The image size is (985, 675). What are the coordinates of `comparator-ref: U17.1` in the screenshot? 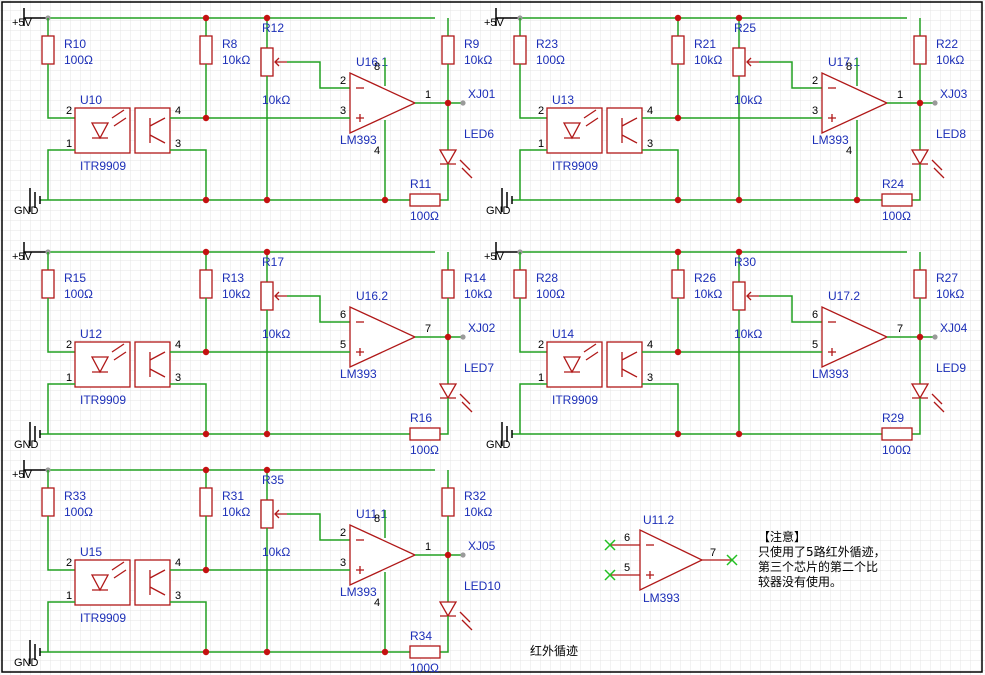 It's located at (844, 62).